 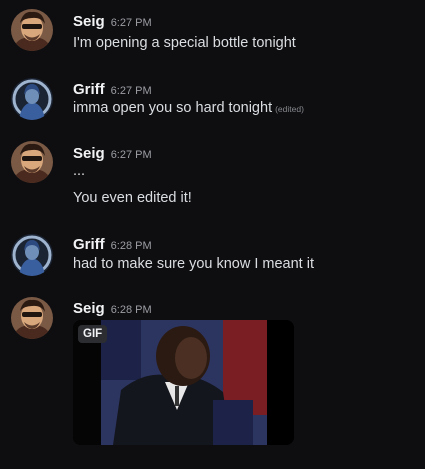 I want to click on gif-tag: GIF, so click(x=93, y=334).